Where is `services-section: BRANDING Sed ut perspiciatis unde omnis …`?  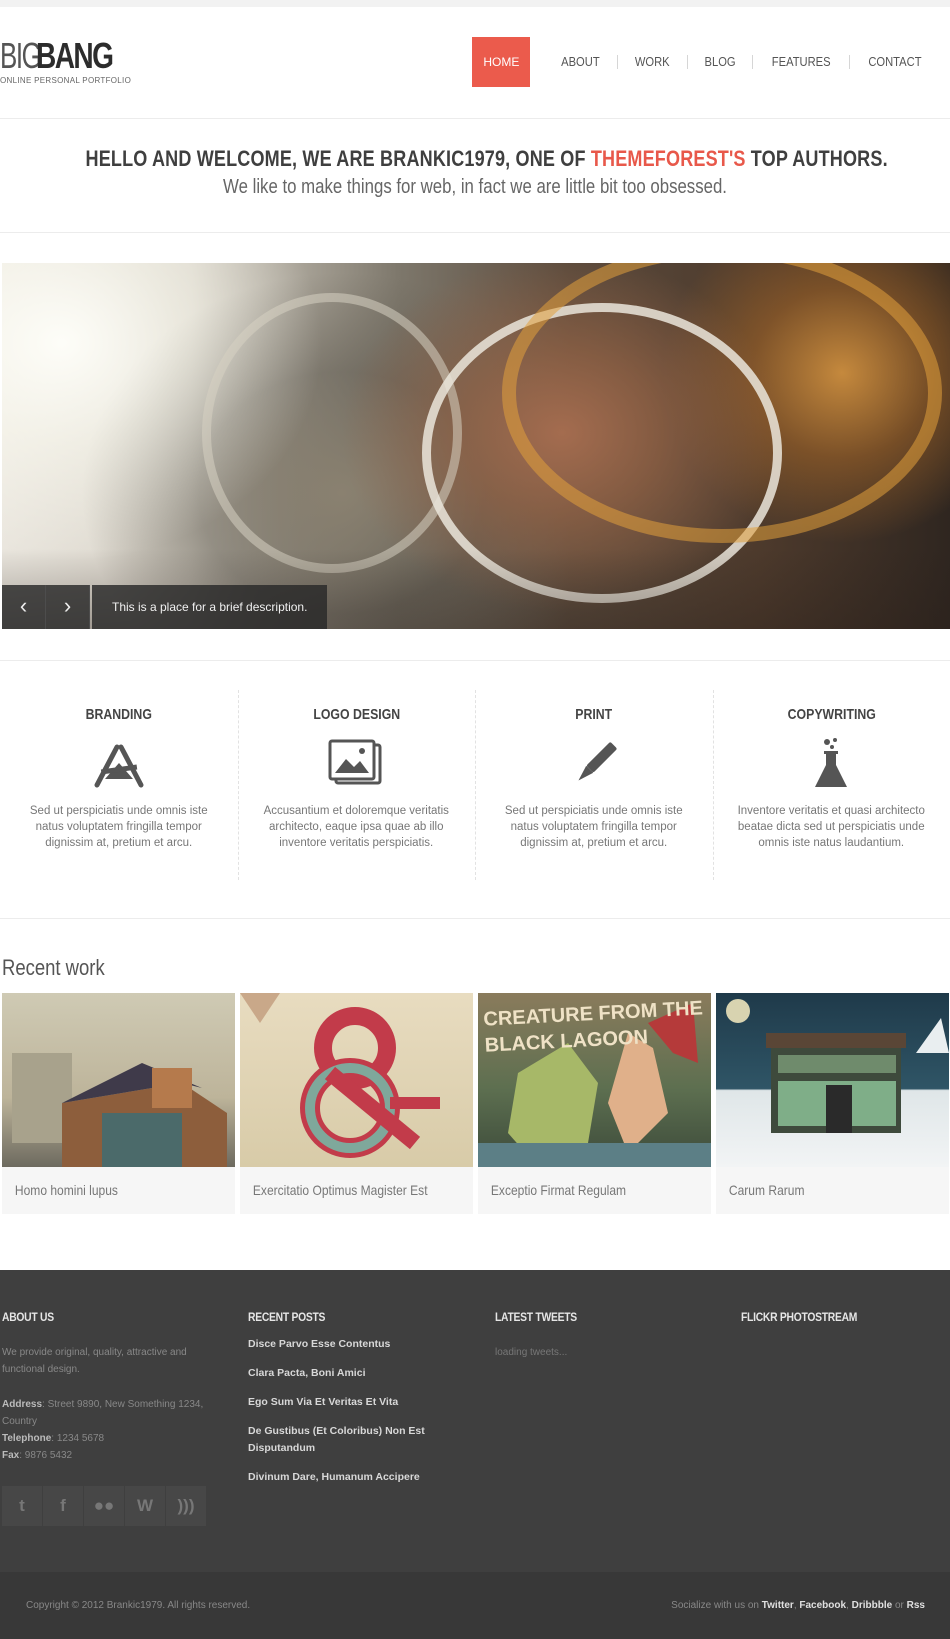 services-section: BRANDING Sed ut perspiciatis unde omnis … is located at coordinates (475, 785).